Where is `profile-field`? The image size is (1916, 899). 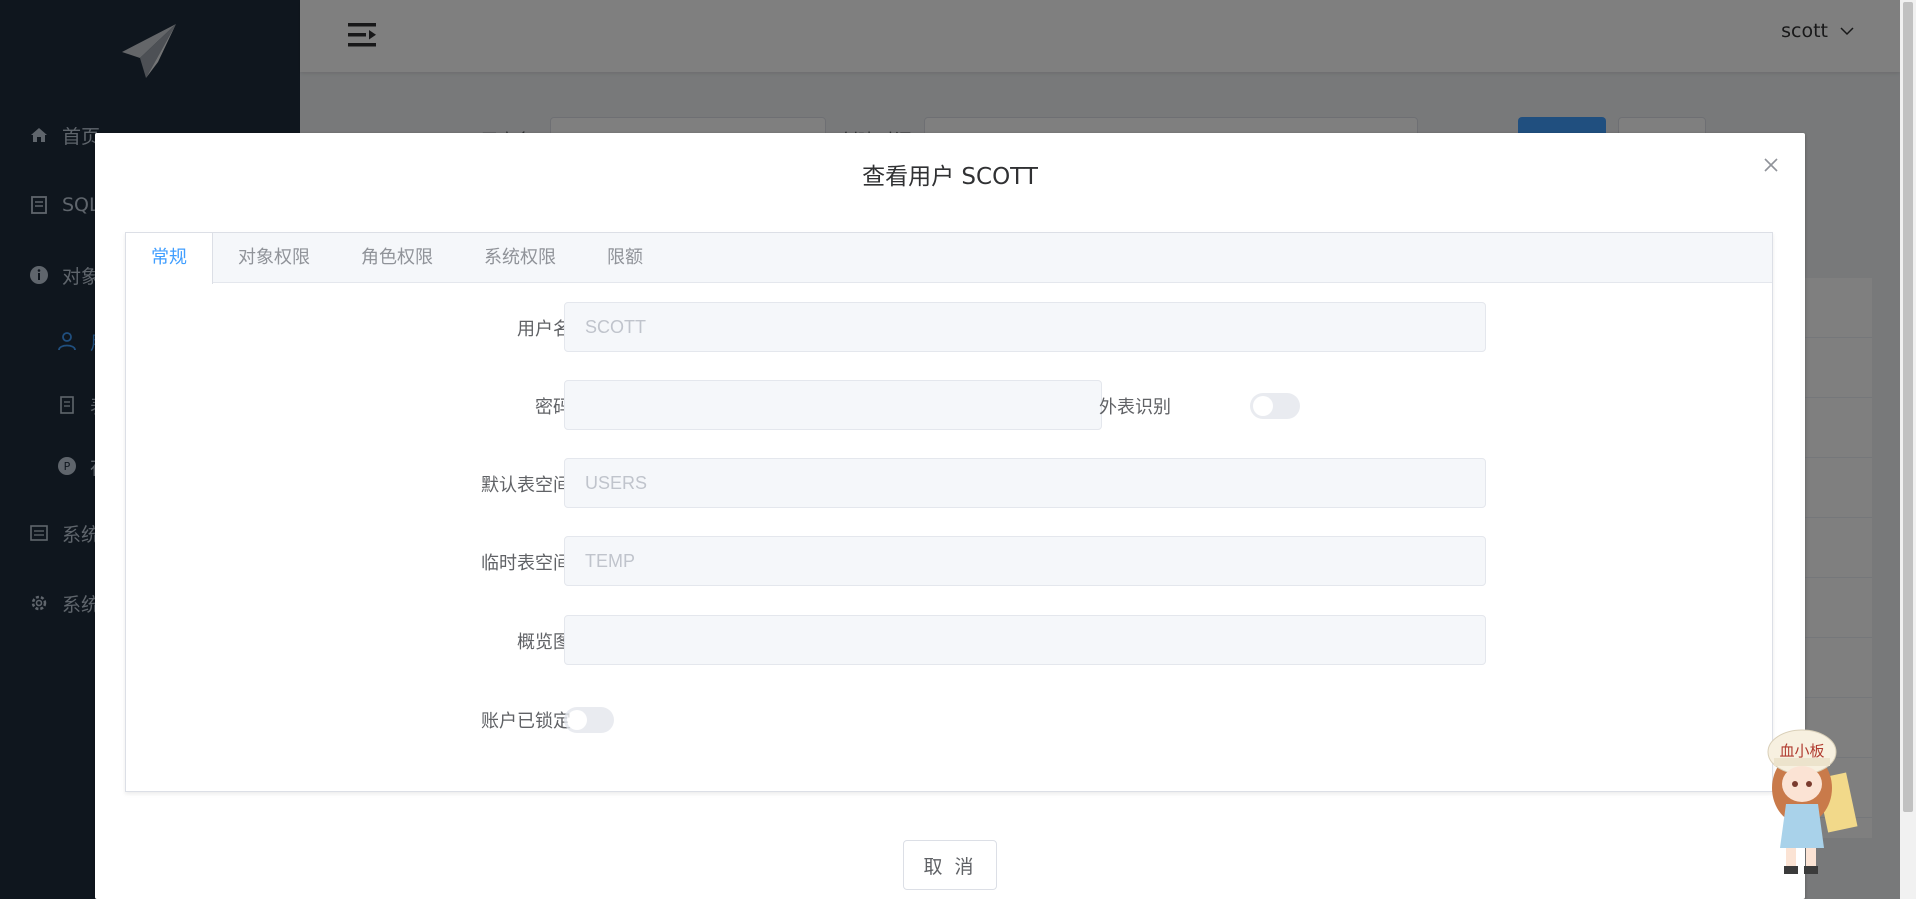
profile-field is located at coordinates (1025, 640).